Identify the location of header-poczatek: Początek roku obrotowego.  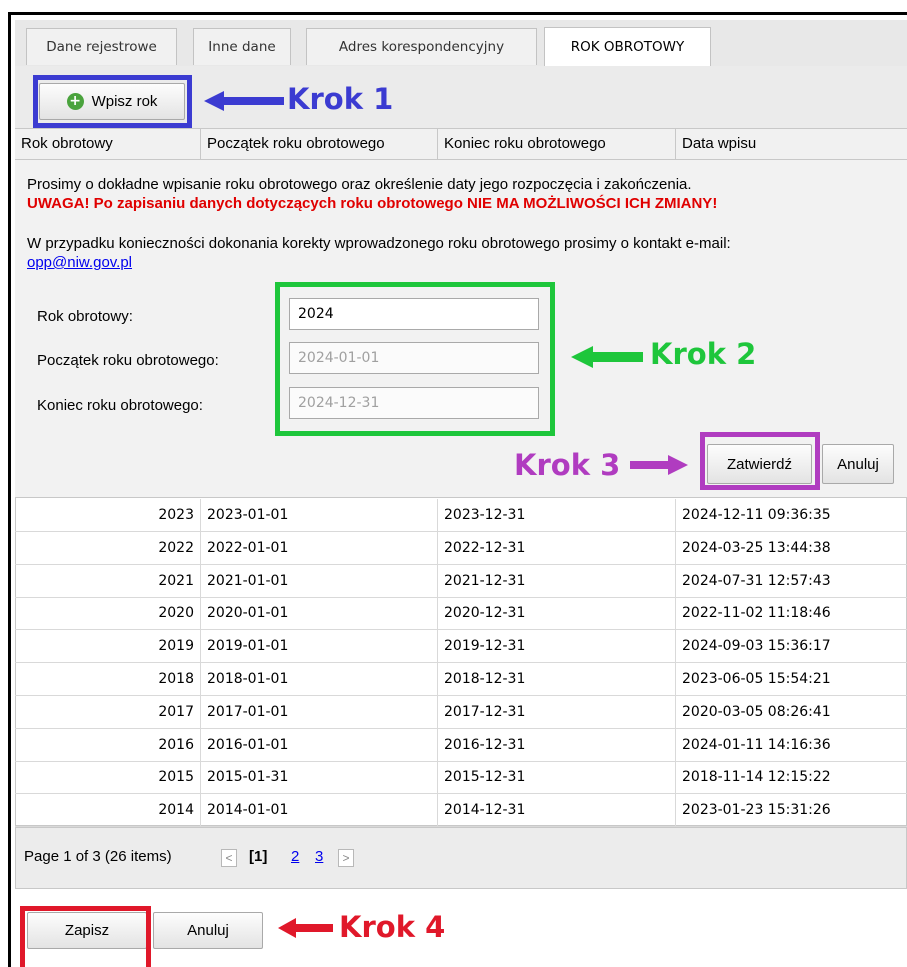
(319, 144).